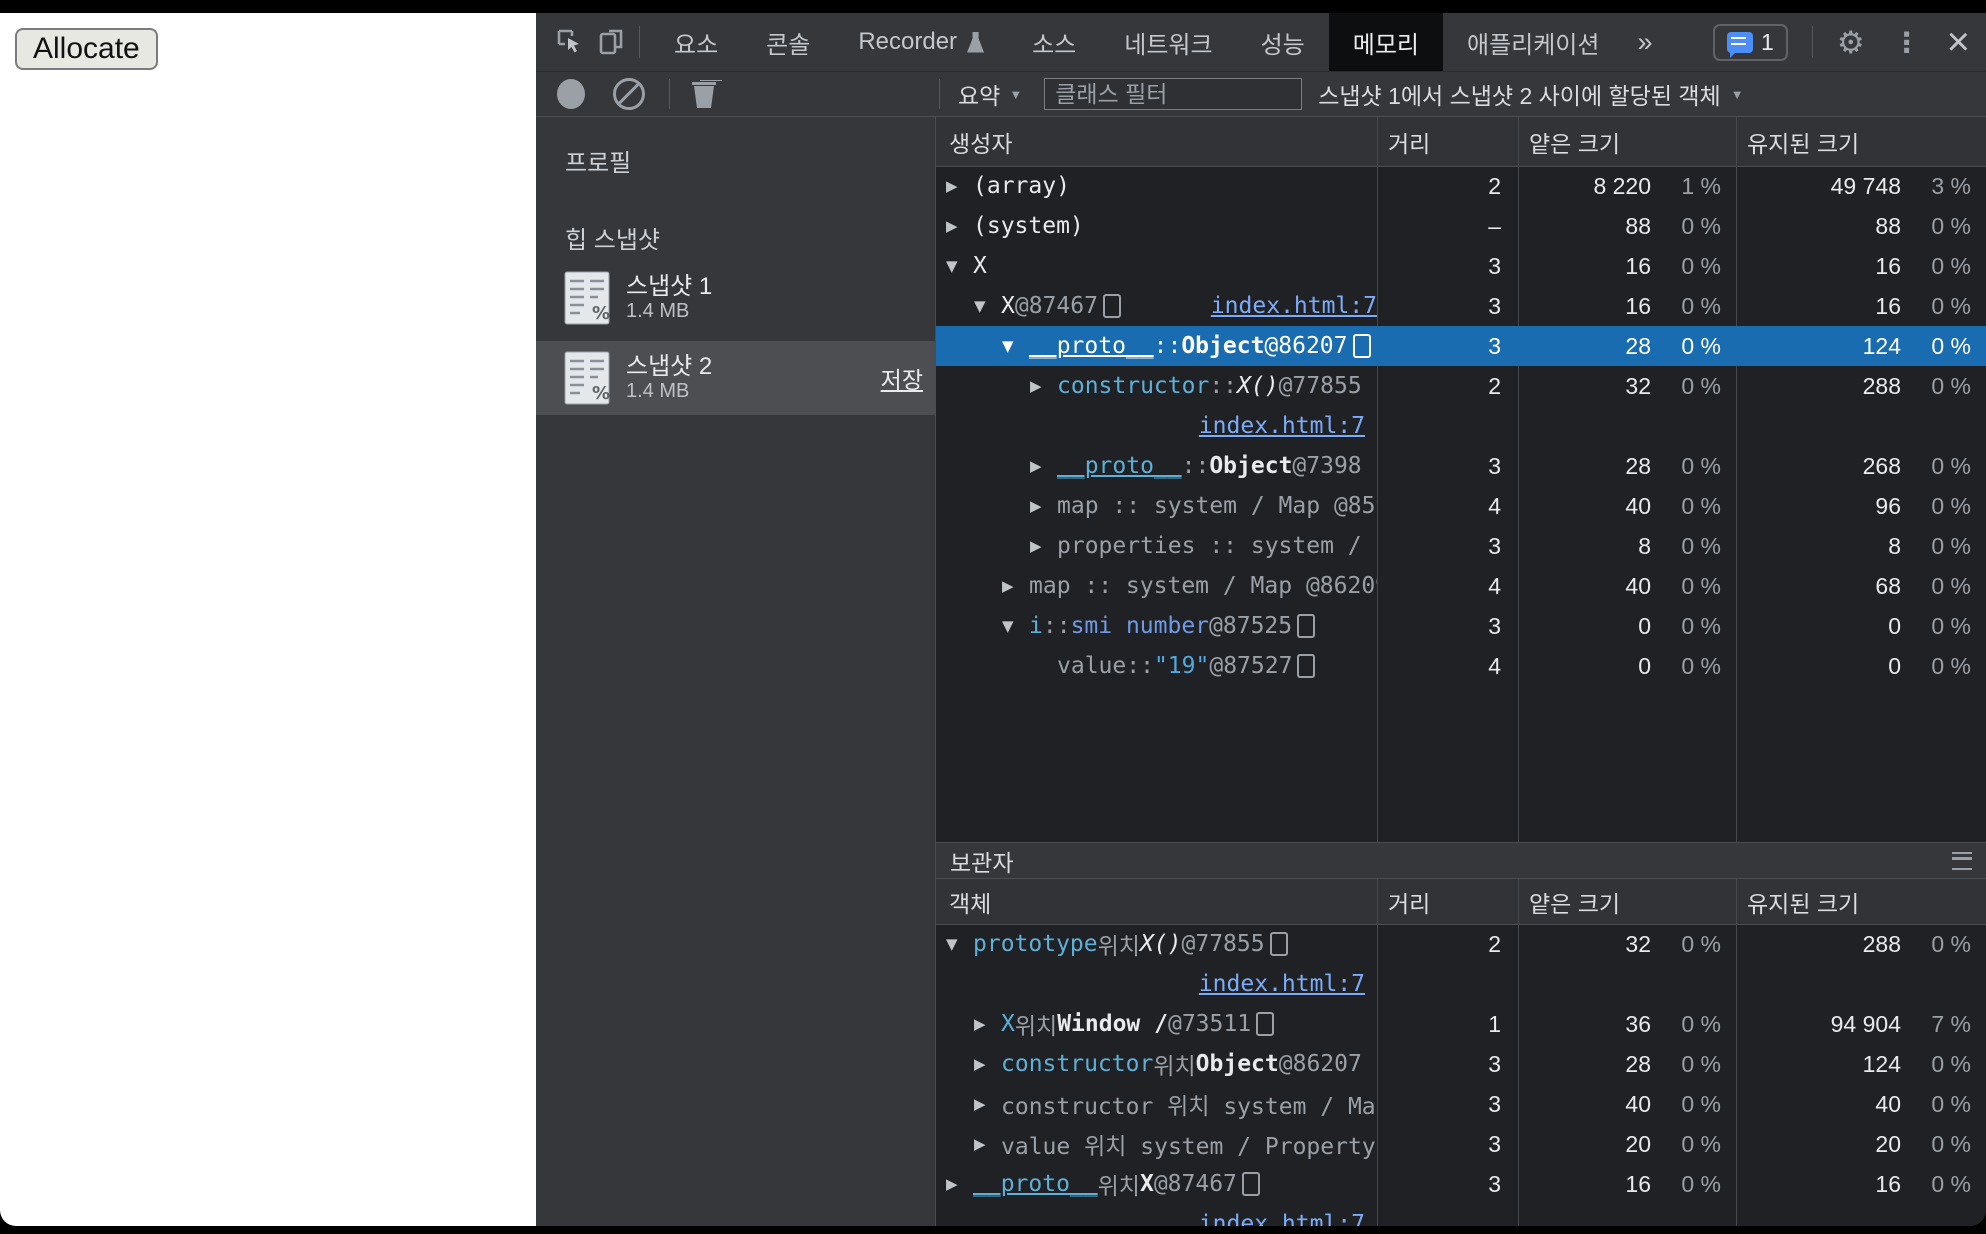 This screenshot has width=1986, height=1234. Describe the element at coordinates (1907, 42) in the screenshot. I see `more-options-icon: ⋮` at that location.